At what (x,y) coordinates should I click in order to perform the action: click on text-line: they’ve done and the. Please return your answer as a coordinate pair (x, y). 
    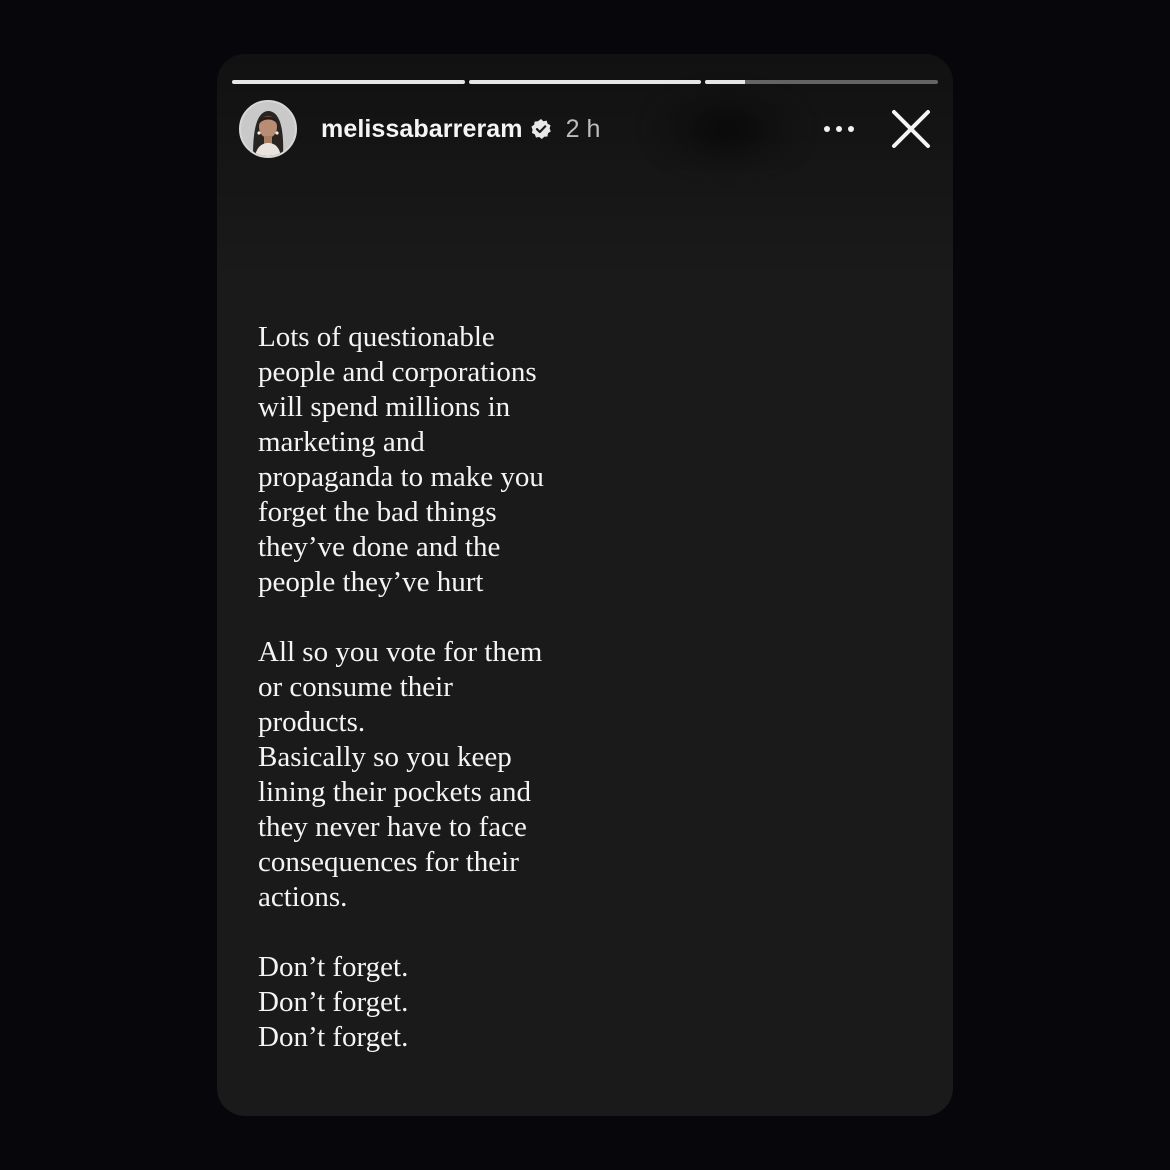
    Looking at the image, I should click on (379, 547).